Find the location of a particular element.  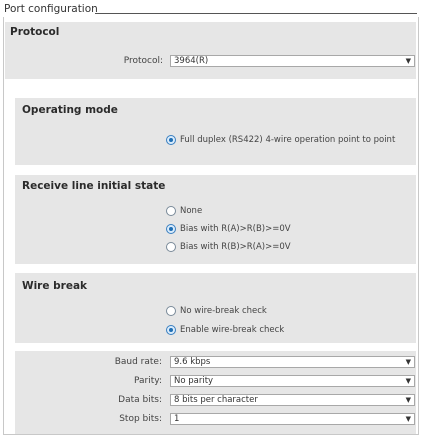

parity-label: Parity: is located at coordinates (148, 381).